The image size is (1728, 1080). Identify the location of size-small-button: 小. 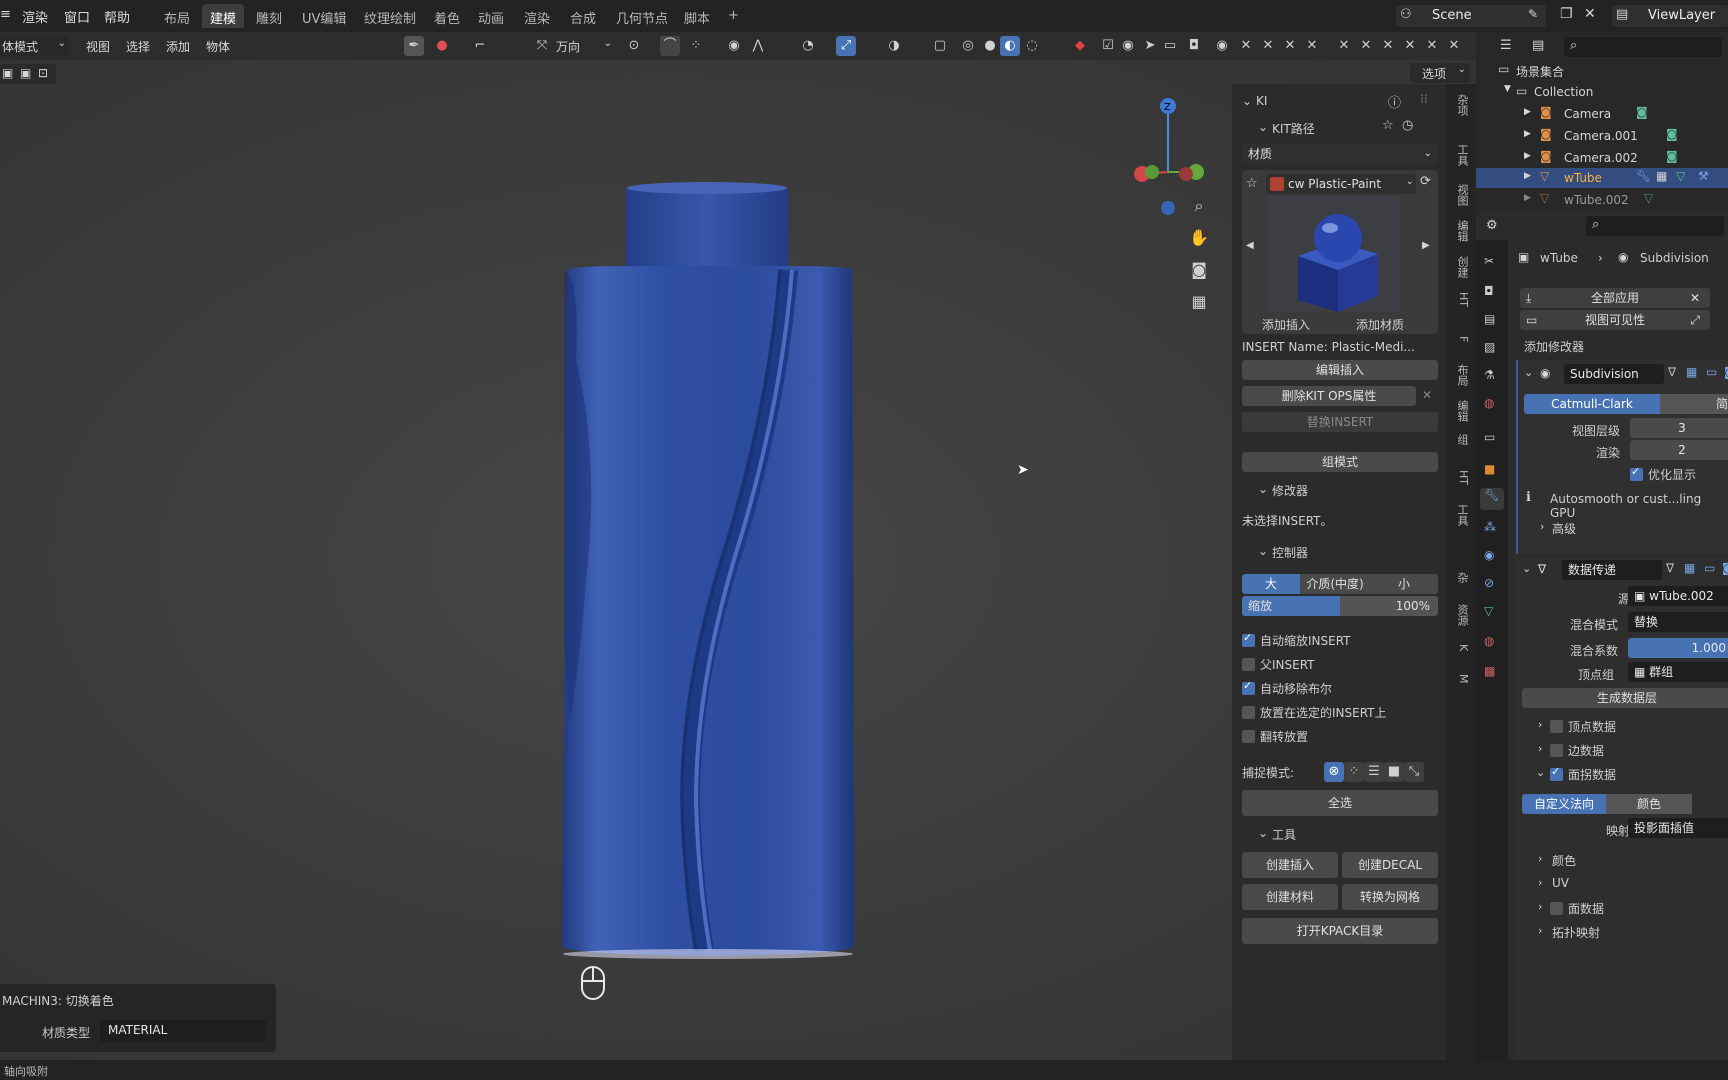
(1404, 584).